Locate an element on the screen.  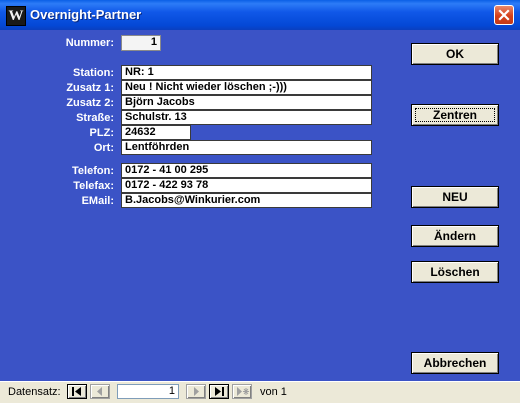
ort-label: Ort: is located at coordinates (103, 148).